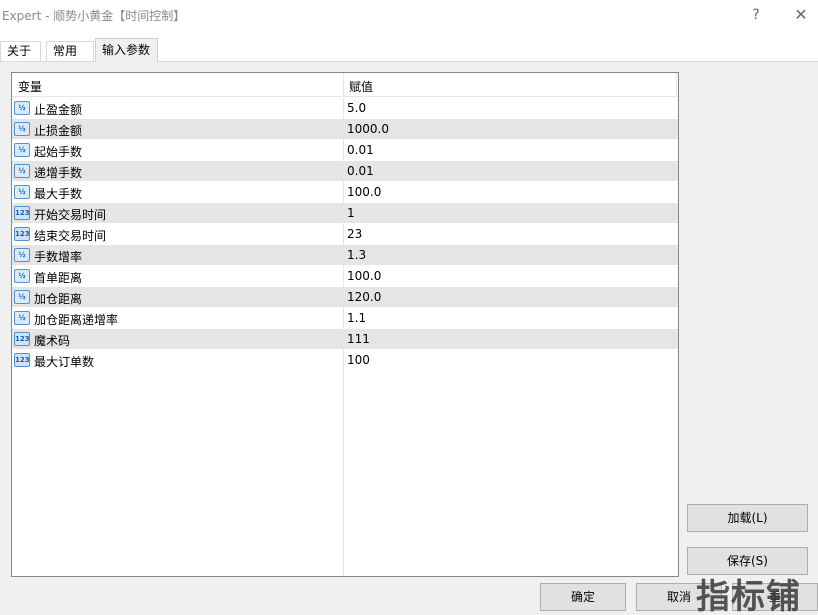  I want to click on table-row: ½ 止损金额 1000.0, so click(345, 129).